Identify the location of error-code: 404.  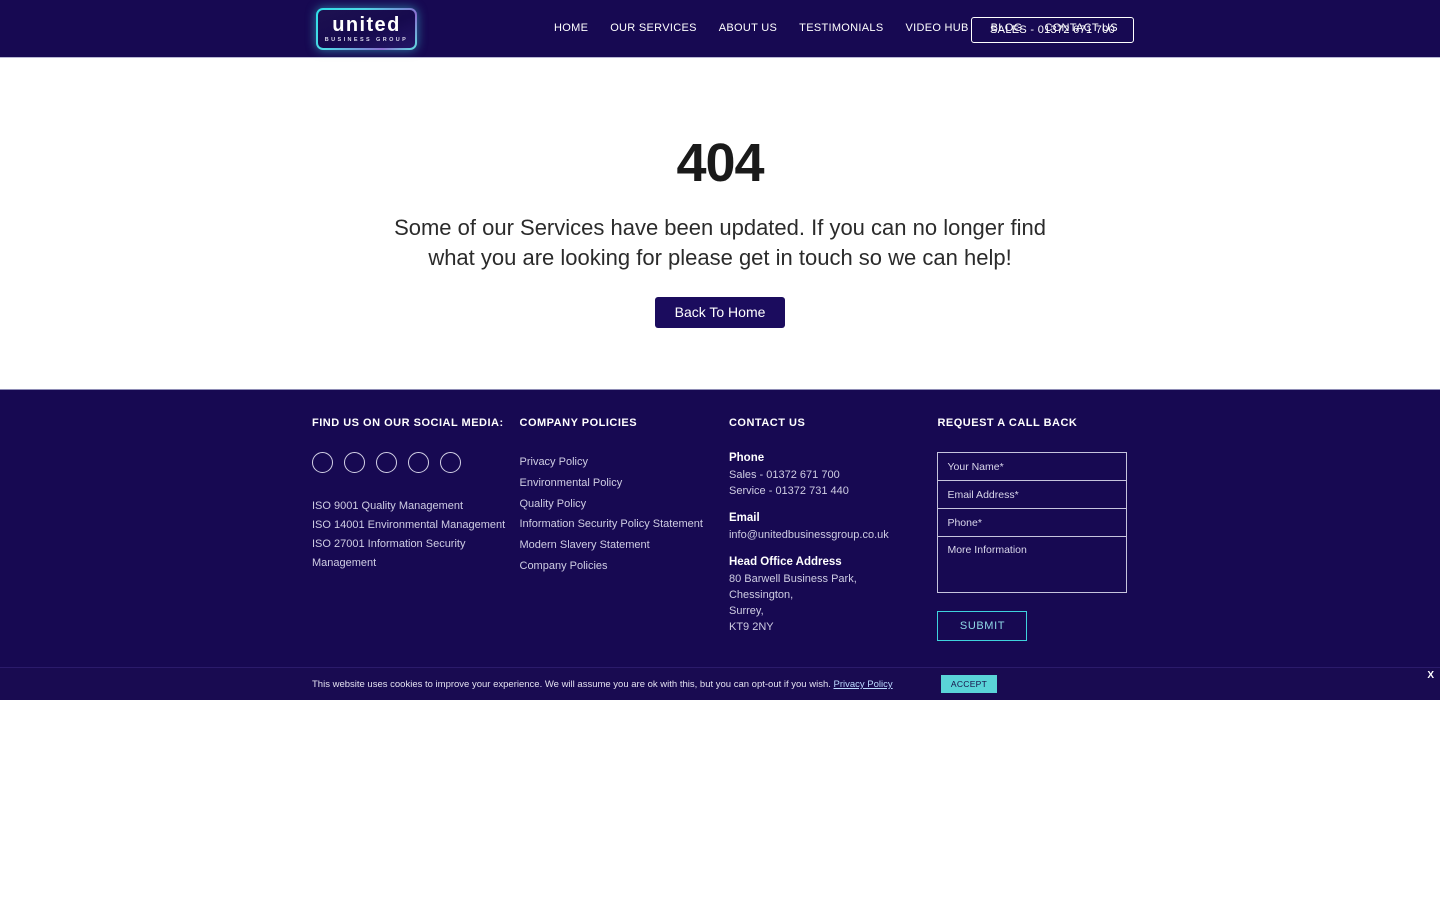
(720, 163).